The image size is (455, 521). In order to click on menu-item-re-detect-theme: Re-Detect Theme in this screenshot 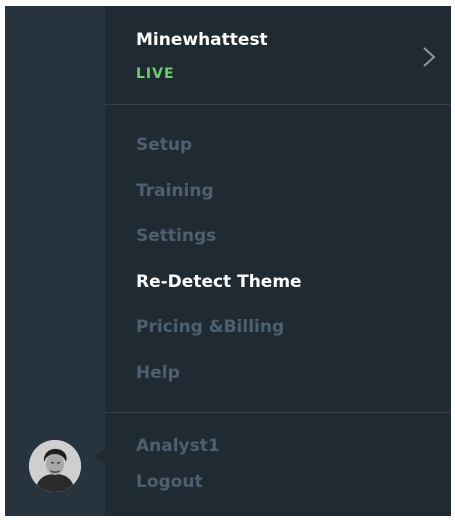, I will do `click(219, 291)`.